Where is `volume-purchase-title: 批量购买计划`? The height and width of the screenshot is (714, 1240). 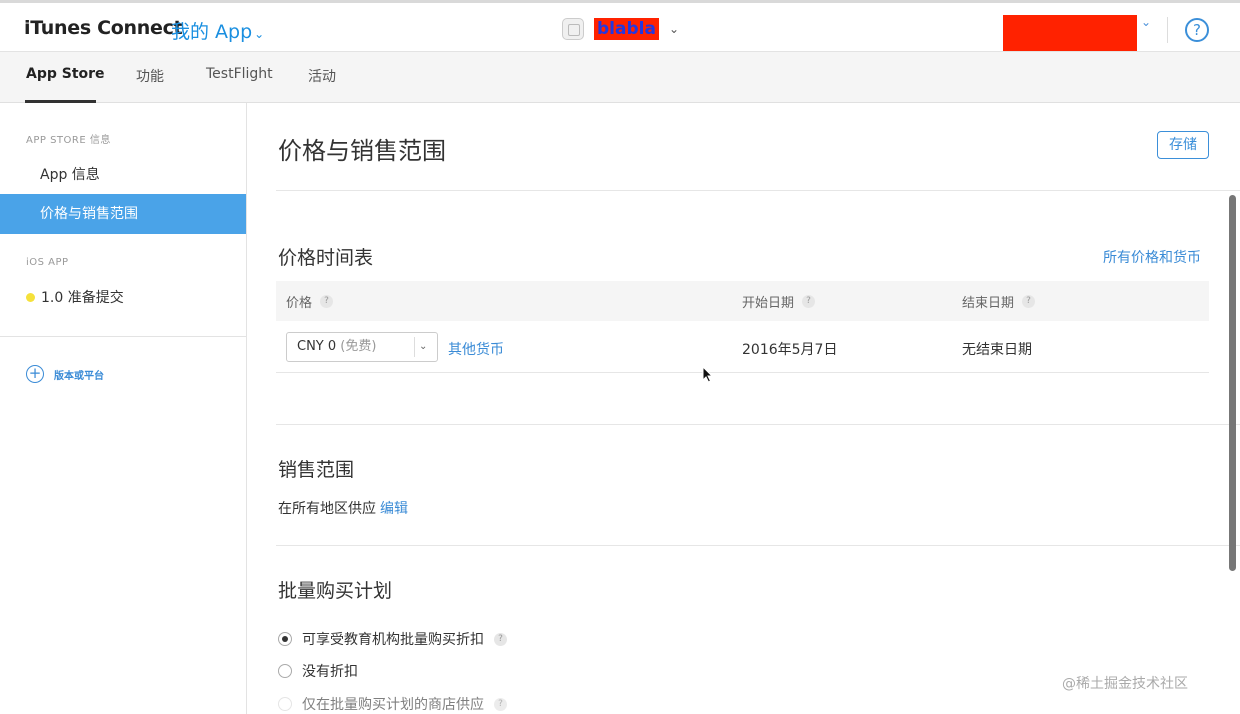 volume-purchase-title: 批量购买计划 is located at coordinates (335, 591).